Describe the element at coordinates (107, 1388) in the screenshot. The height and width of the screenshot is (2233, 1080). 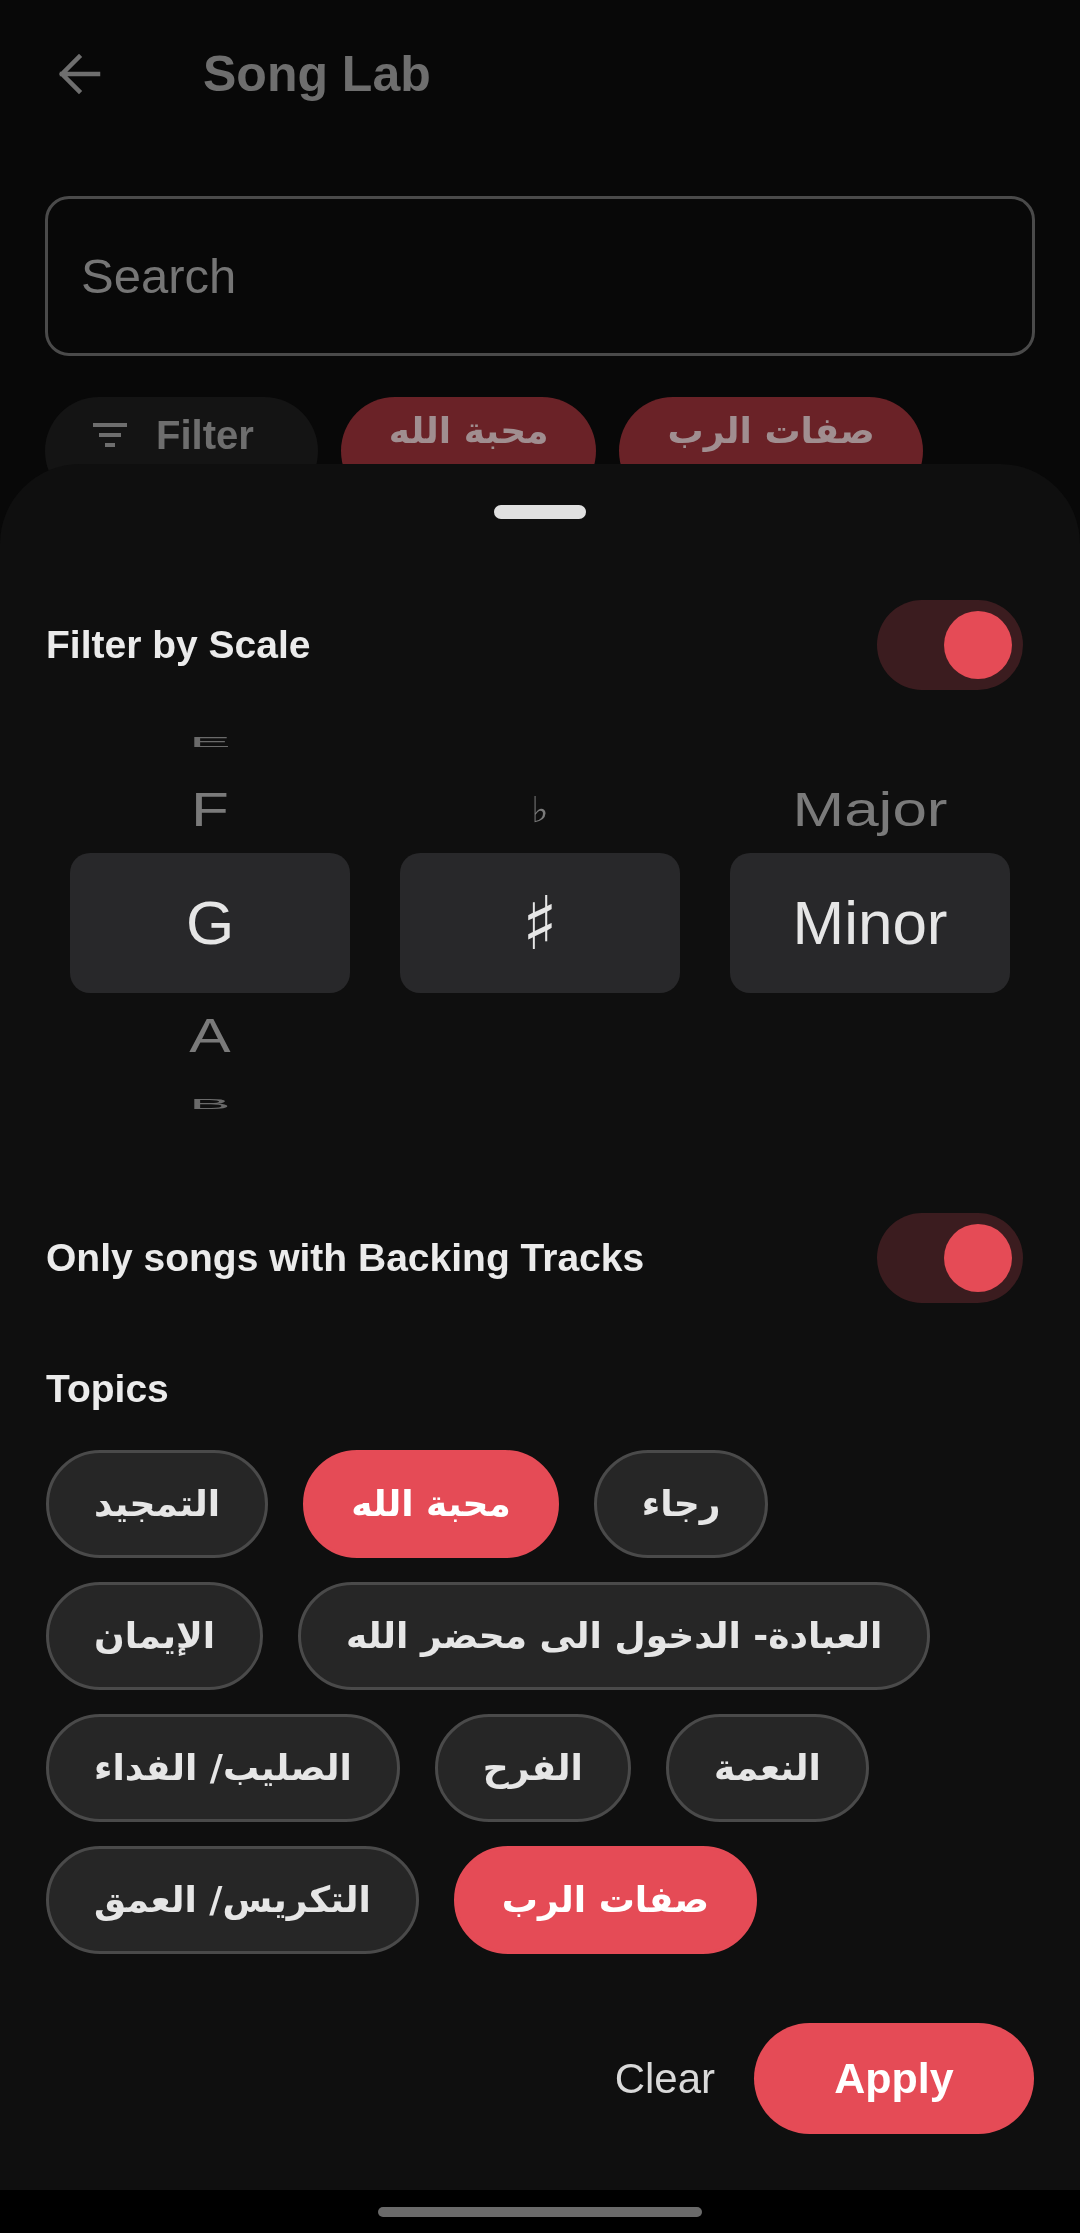
I see `topics-heading: Topics` at that location.